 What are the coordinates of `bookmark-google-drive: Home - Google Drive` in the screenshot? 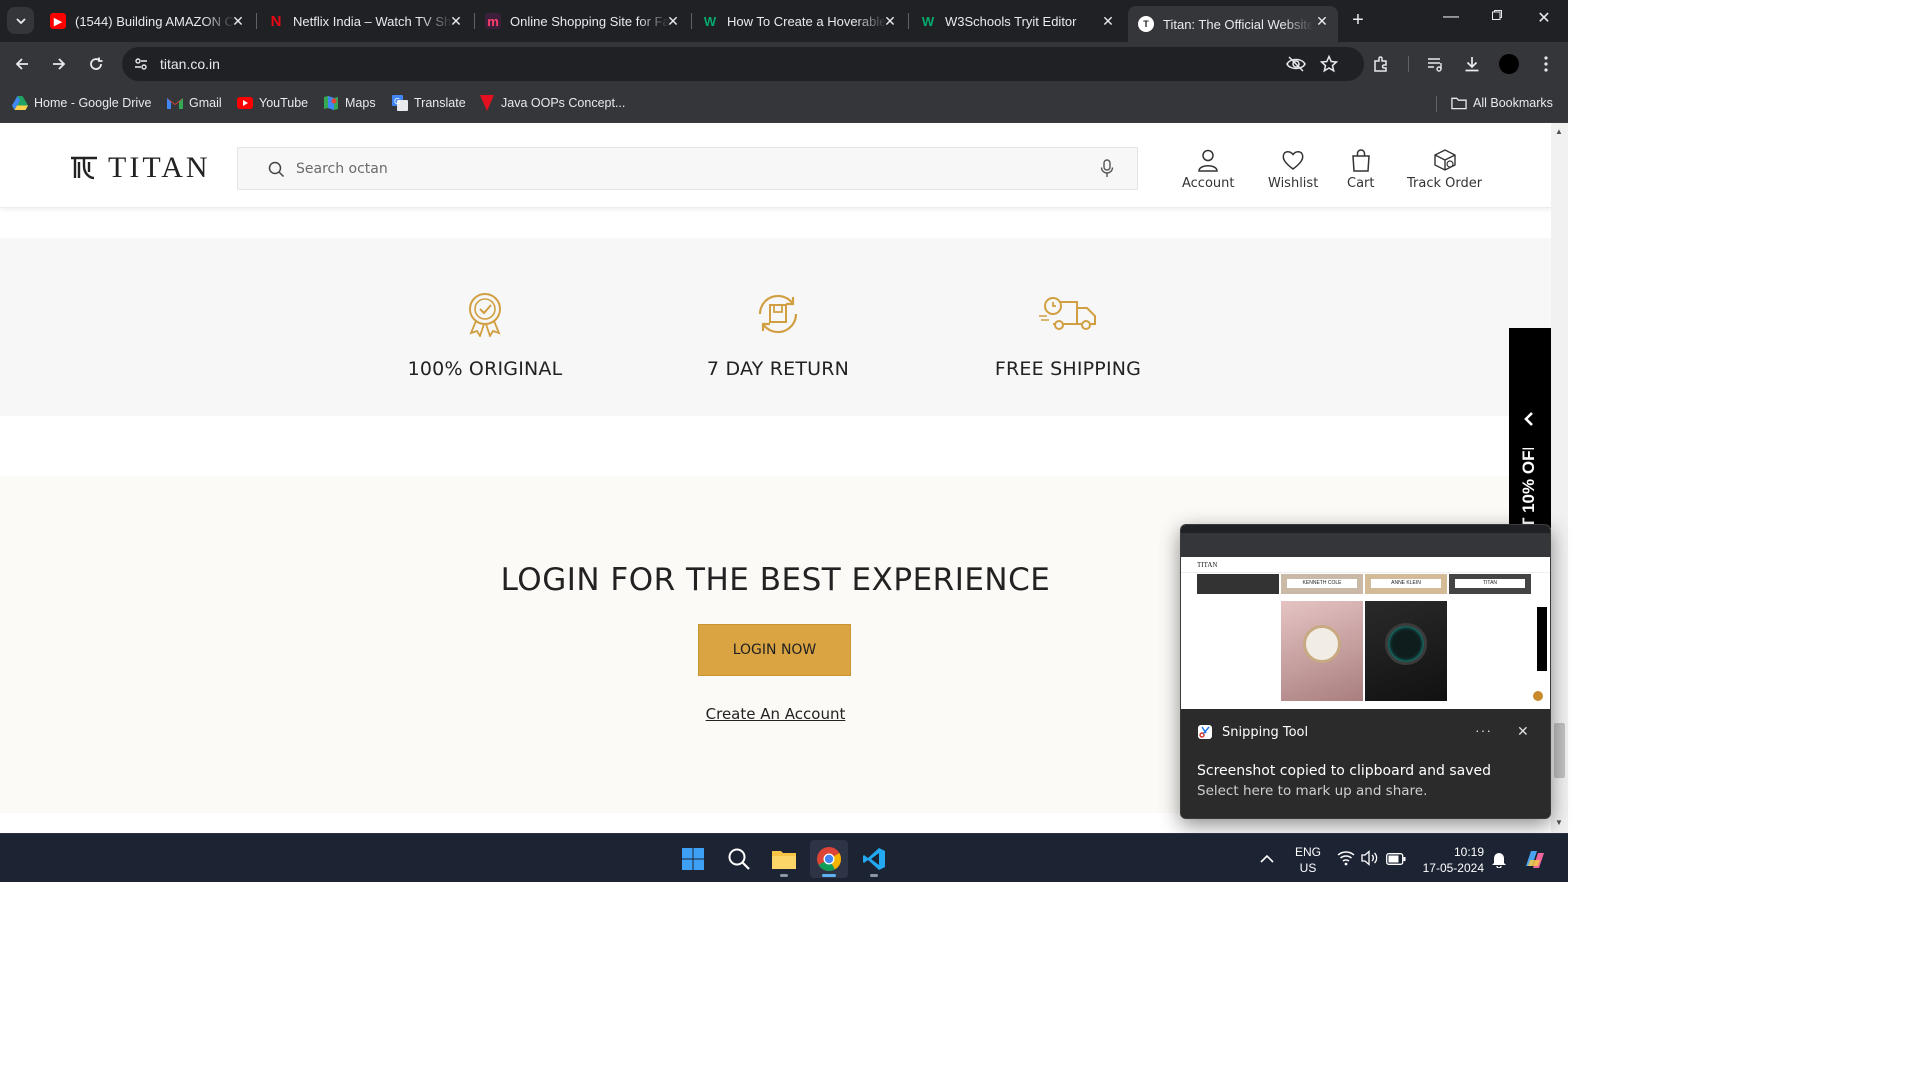 It's located at (81, 103).